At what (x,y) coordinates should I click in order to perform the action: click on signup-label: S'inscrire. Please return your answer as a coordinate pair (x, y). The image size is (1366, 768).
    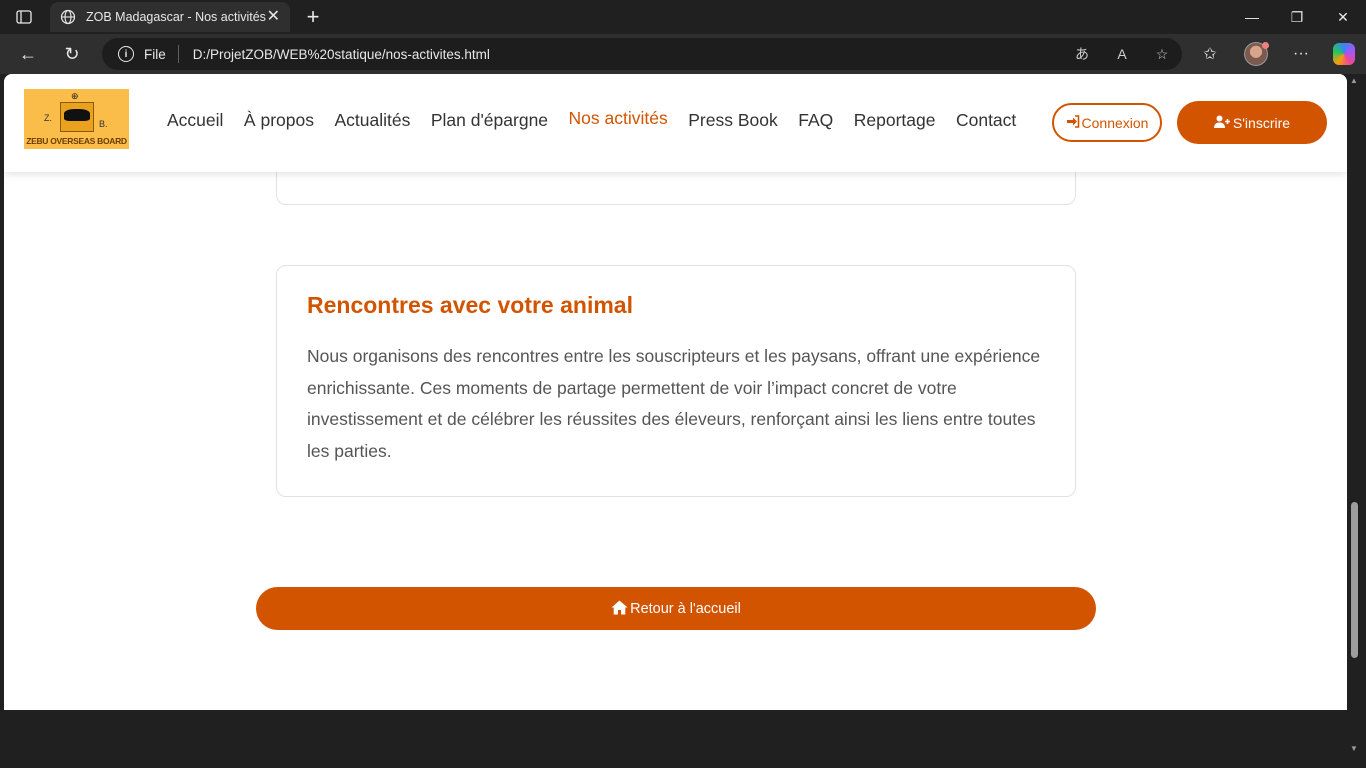
    Looking at the image, I should click on (1261, 122).